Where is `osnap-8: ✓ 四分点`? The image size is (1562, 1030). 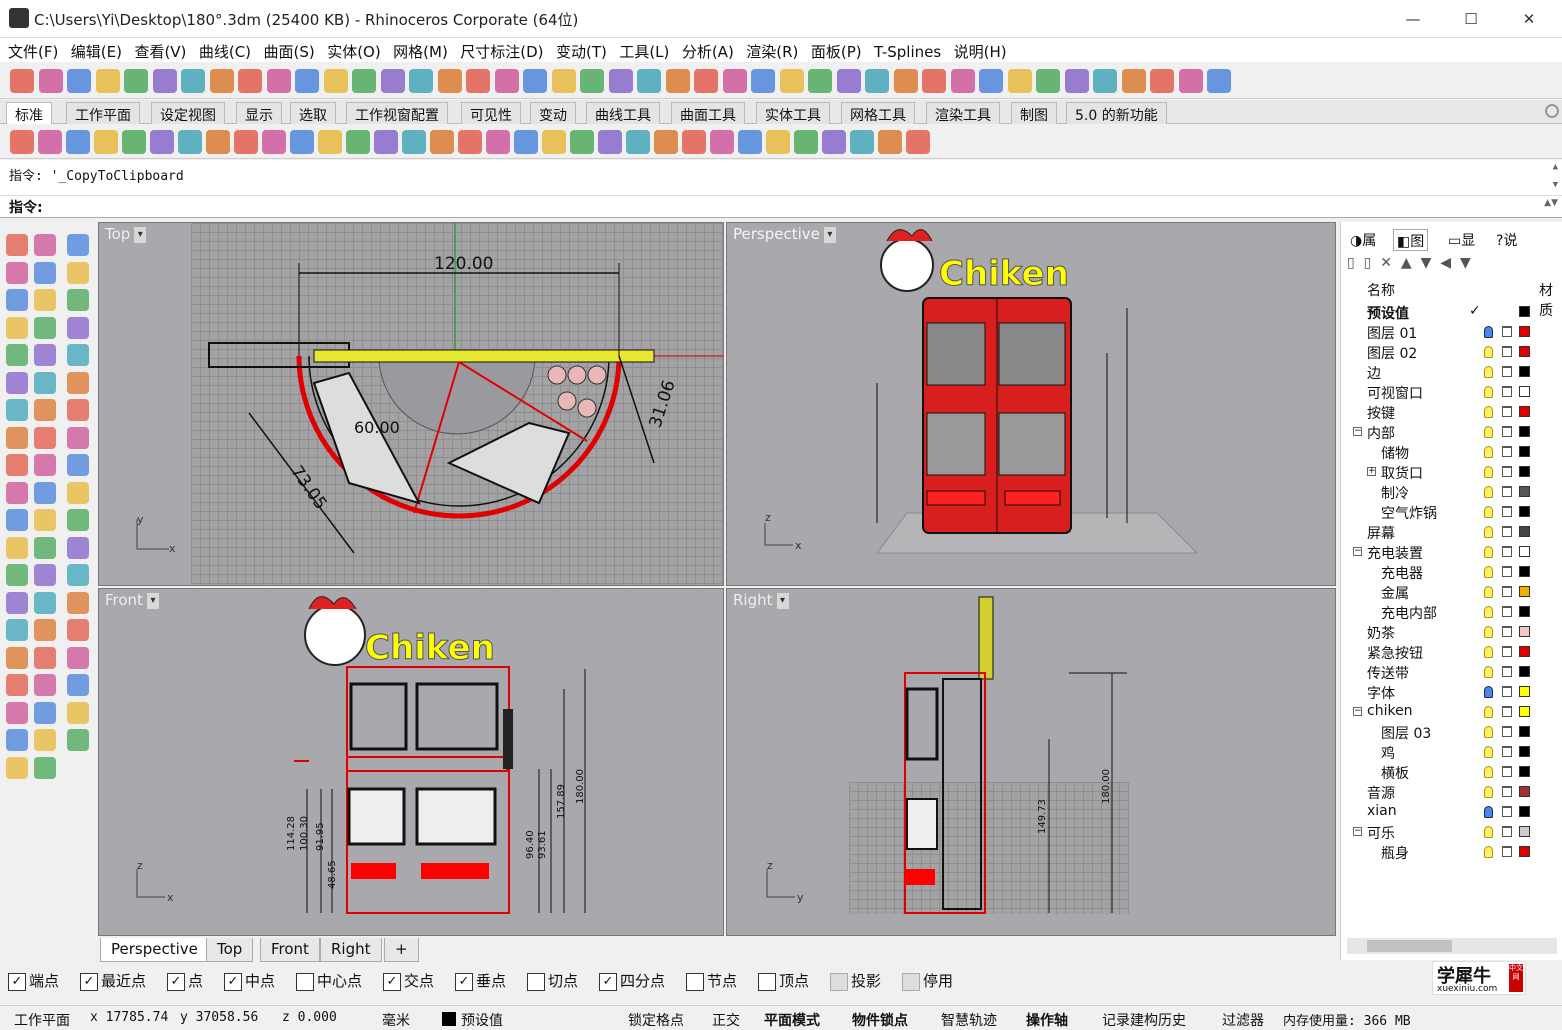
osnap-8: ✓ 四分点 is located at coordinates (632, 981).